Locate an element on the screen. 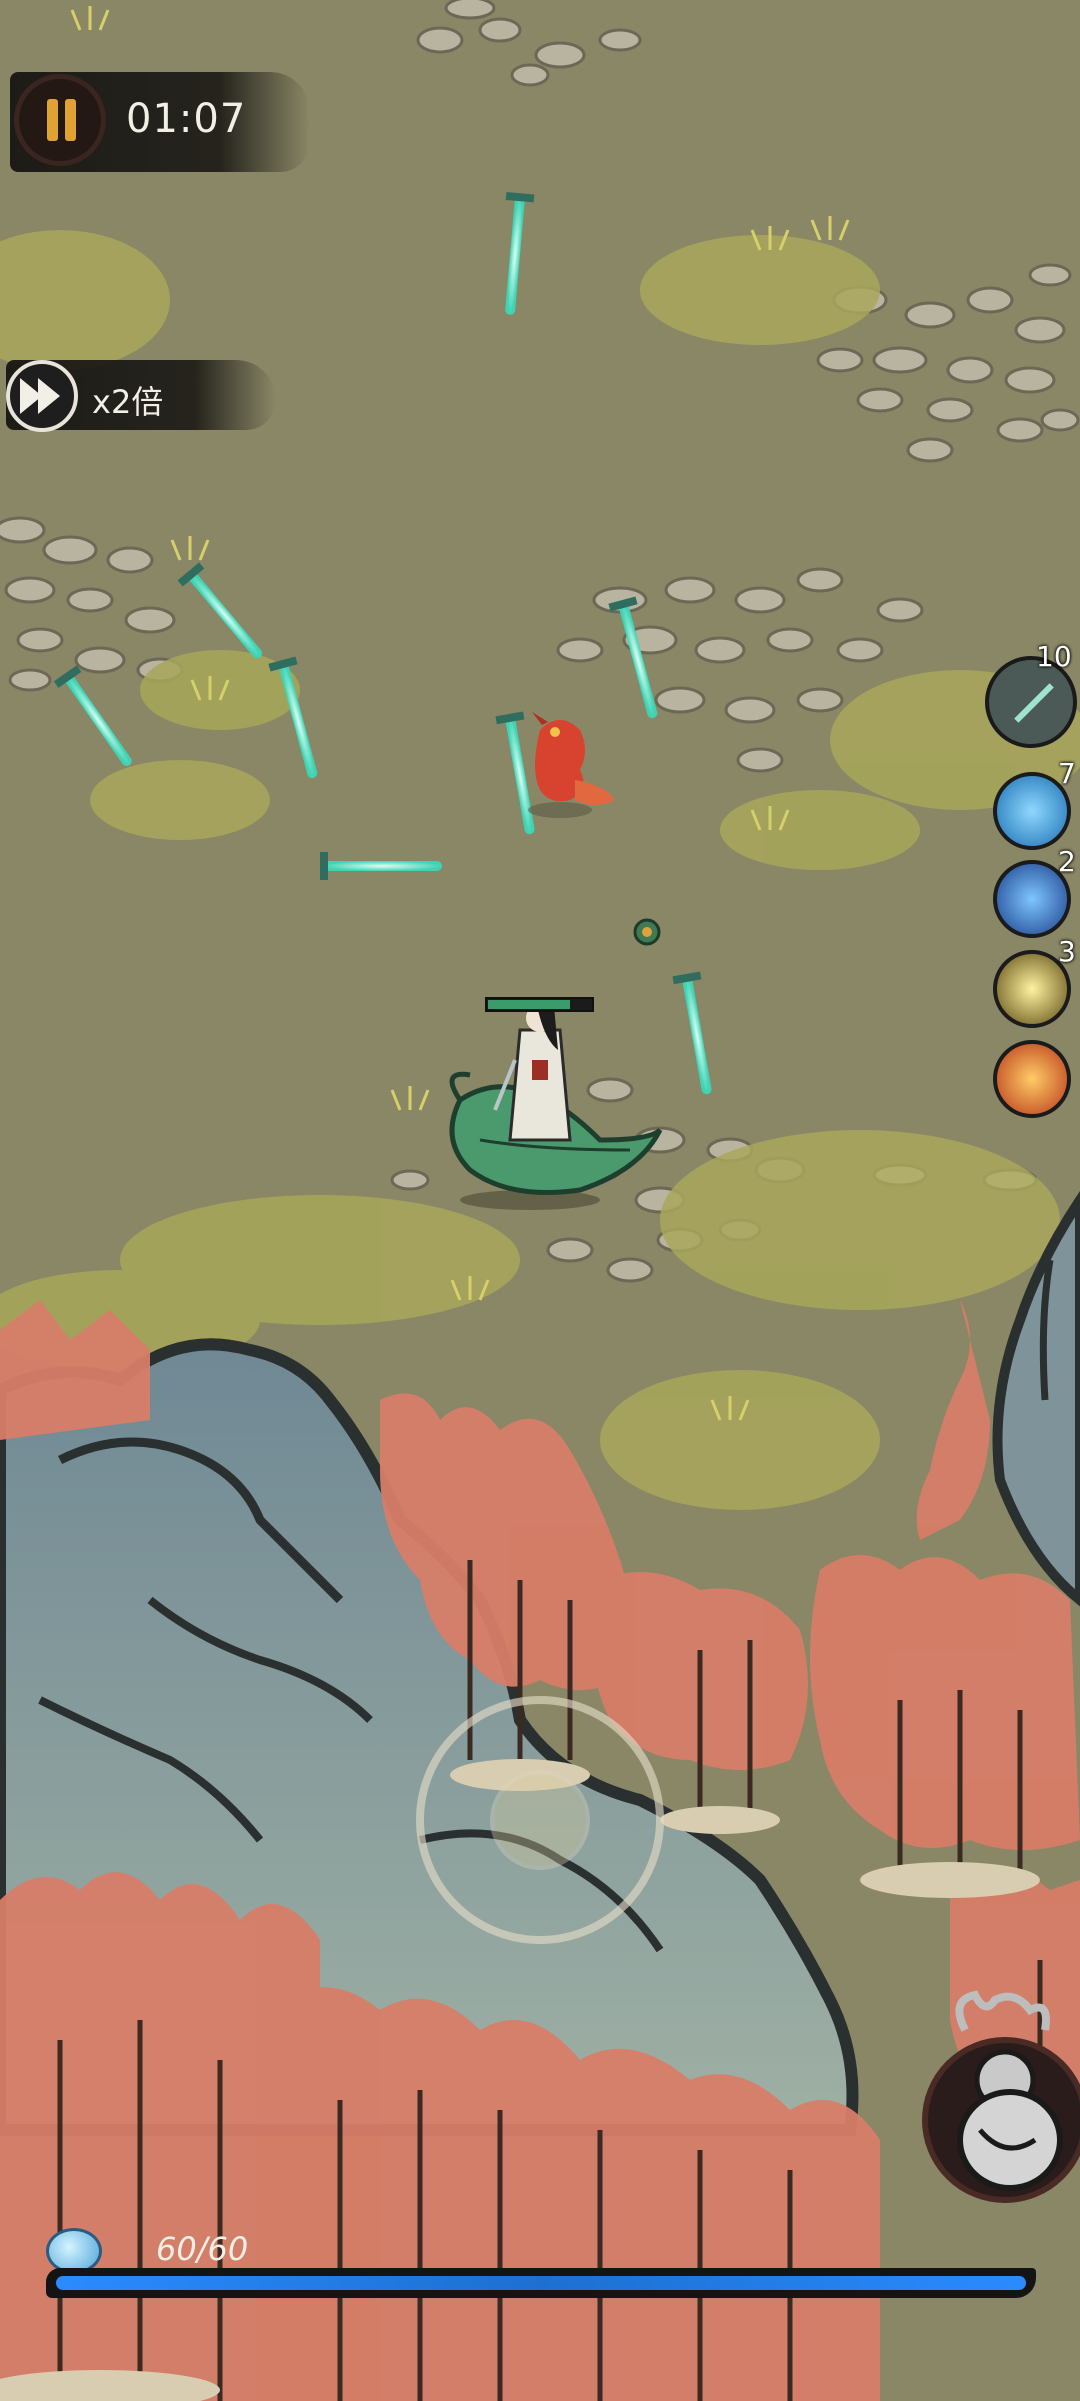 This screenshot has width=1080, height=2401. pause-icon-bar is located at coordinates (70, 120).